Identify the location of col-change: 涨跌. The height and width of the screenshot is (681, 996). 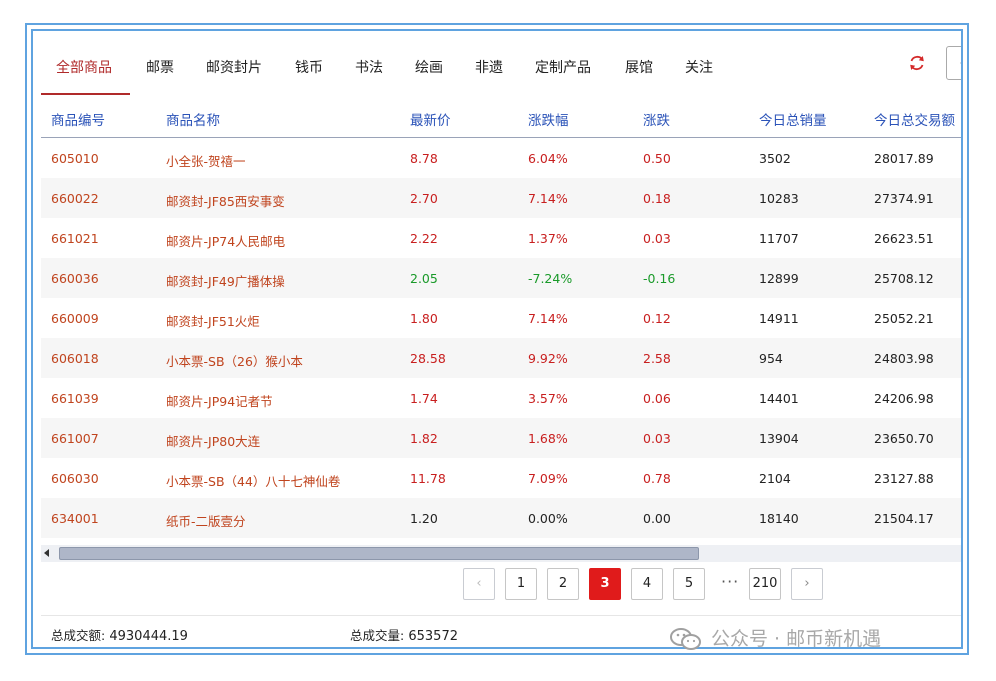
(656, 119).